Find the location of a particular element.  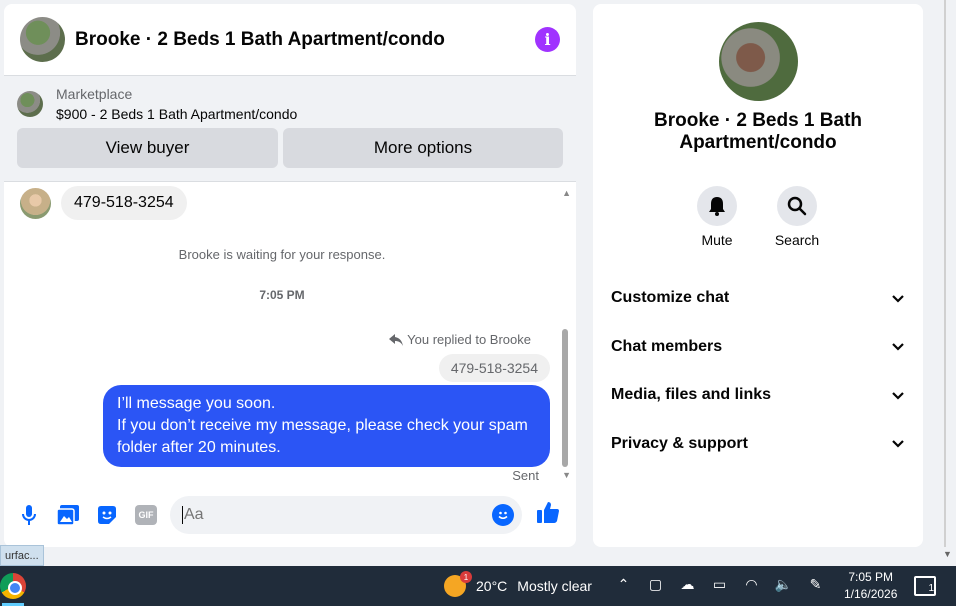

scroll-up-arrow-icon: ▲ is located at coordinates (566, 193).